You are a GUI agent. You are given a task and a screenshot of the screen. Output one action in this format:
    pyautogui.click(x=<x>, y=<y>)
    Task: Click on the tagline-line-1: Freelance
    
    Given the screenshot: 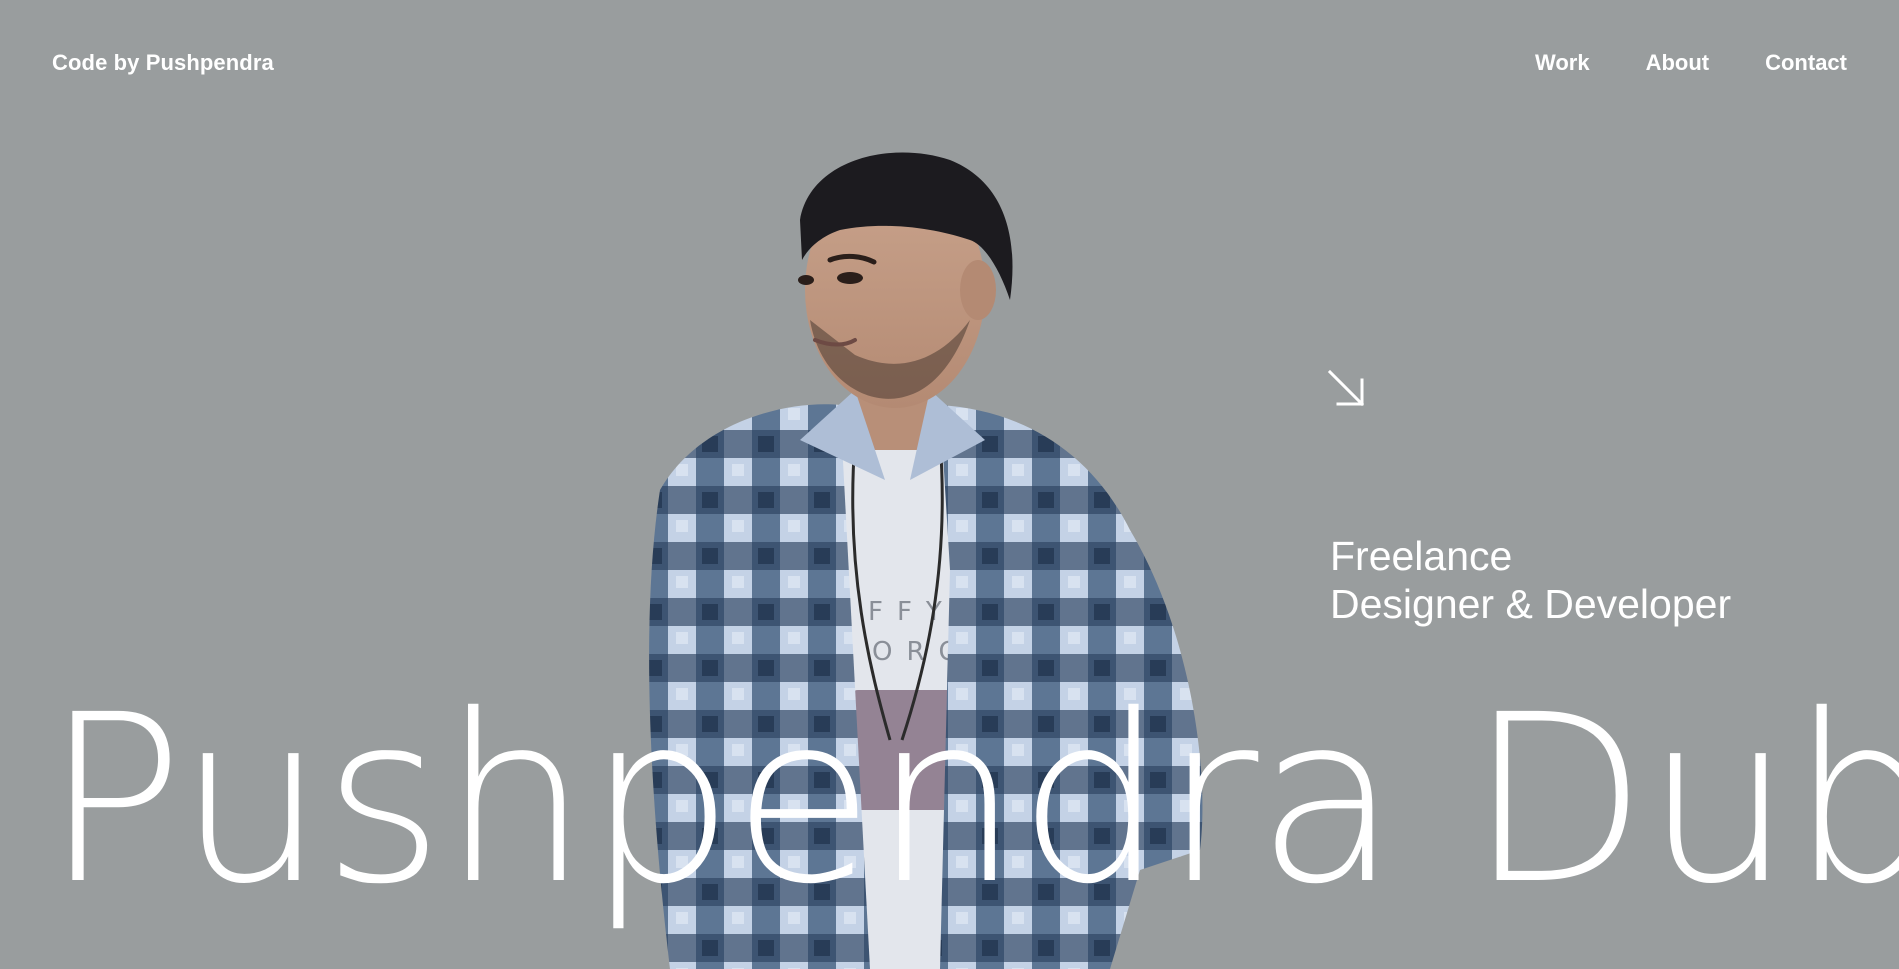 What is the action you would take?
    pyautogui.click(x=1421, y=556)
    